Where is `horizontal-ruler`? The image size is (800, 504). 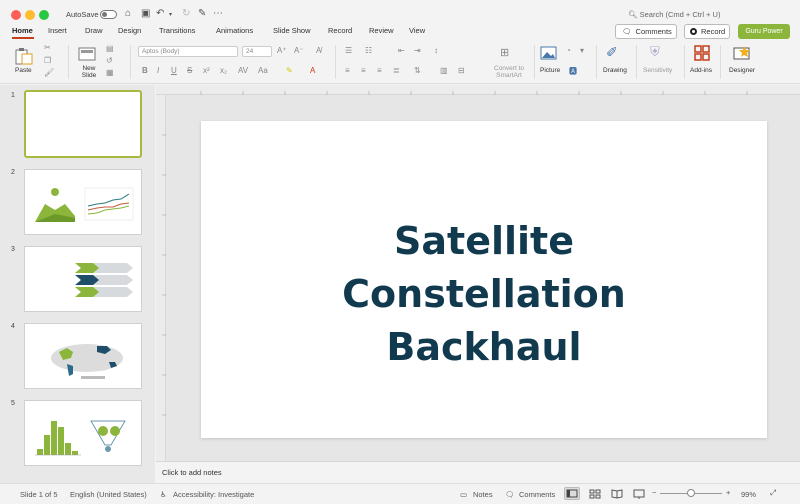
horizontal-ruler is located at coordinates (478, 90).